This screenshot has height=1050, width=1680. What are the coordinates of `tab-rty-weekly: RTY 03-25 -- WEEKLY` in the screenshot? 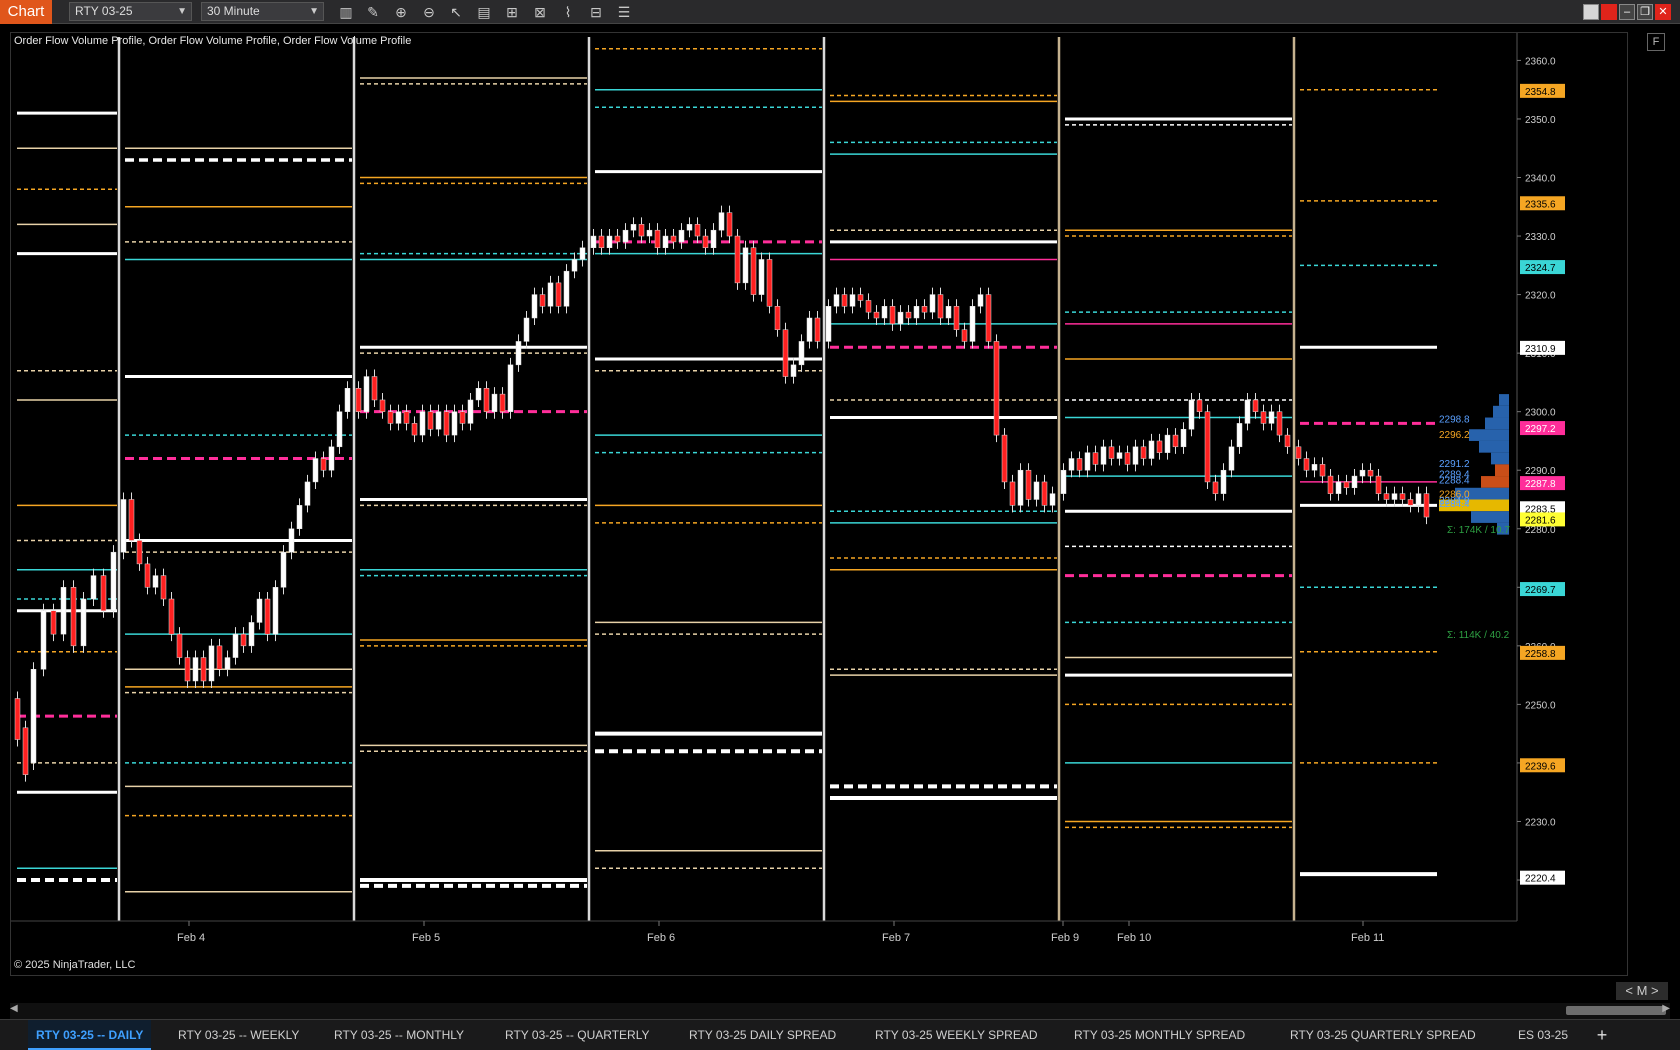 It's located at (238, 1035).